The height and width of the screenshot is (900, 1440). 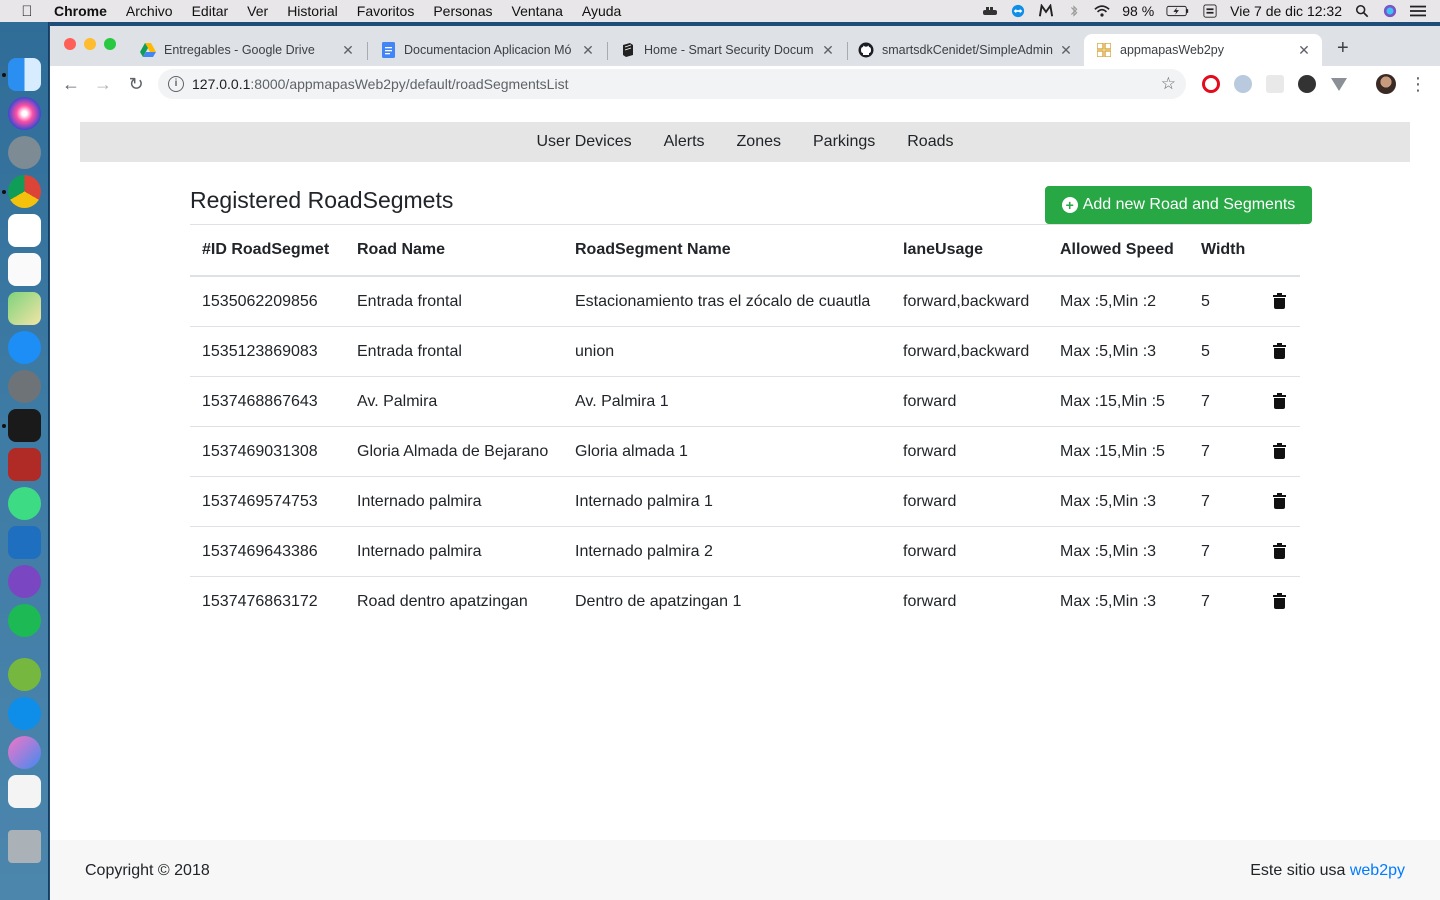 I want to click on terminal-icon, so click(x=24, y=425).